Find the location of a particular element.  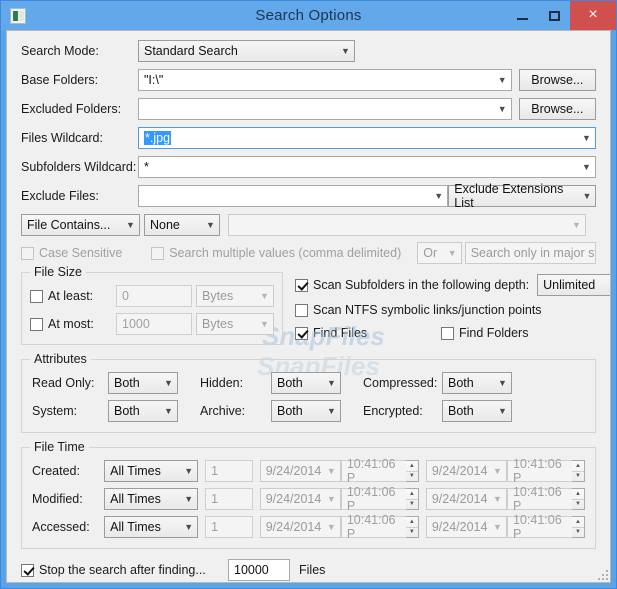

maximize-button is located at coordinates (554, 16).